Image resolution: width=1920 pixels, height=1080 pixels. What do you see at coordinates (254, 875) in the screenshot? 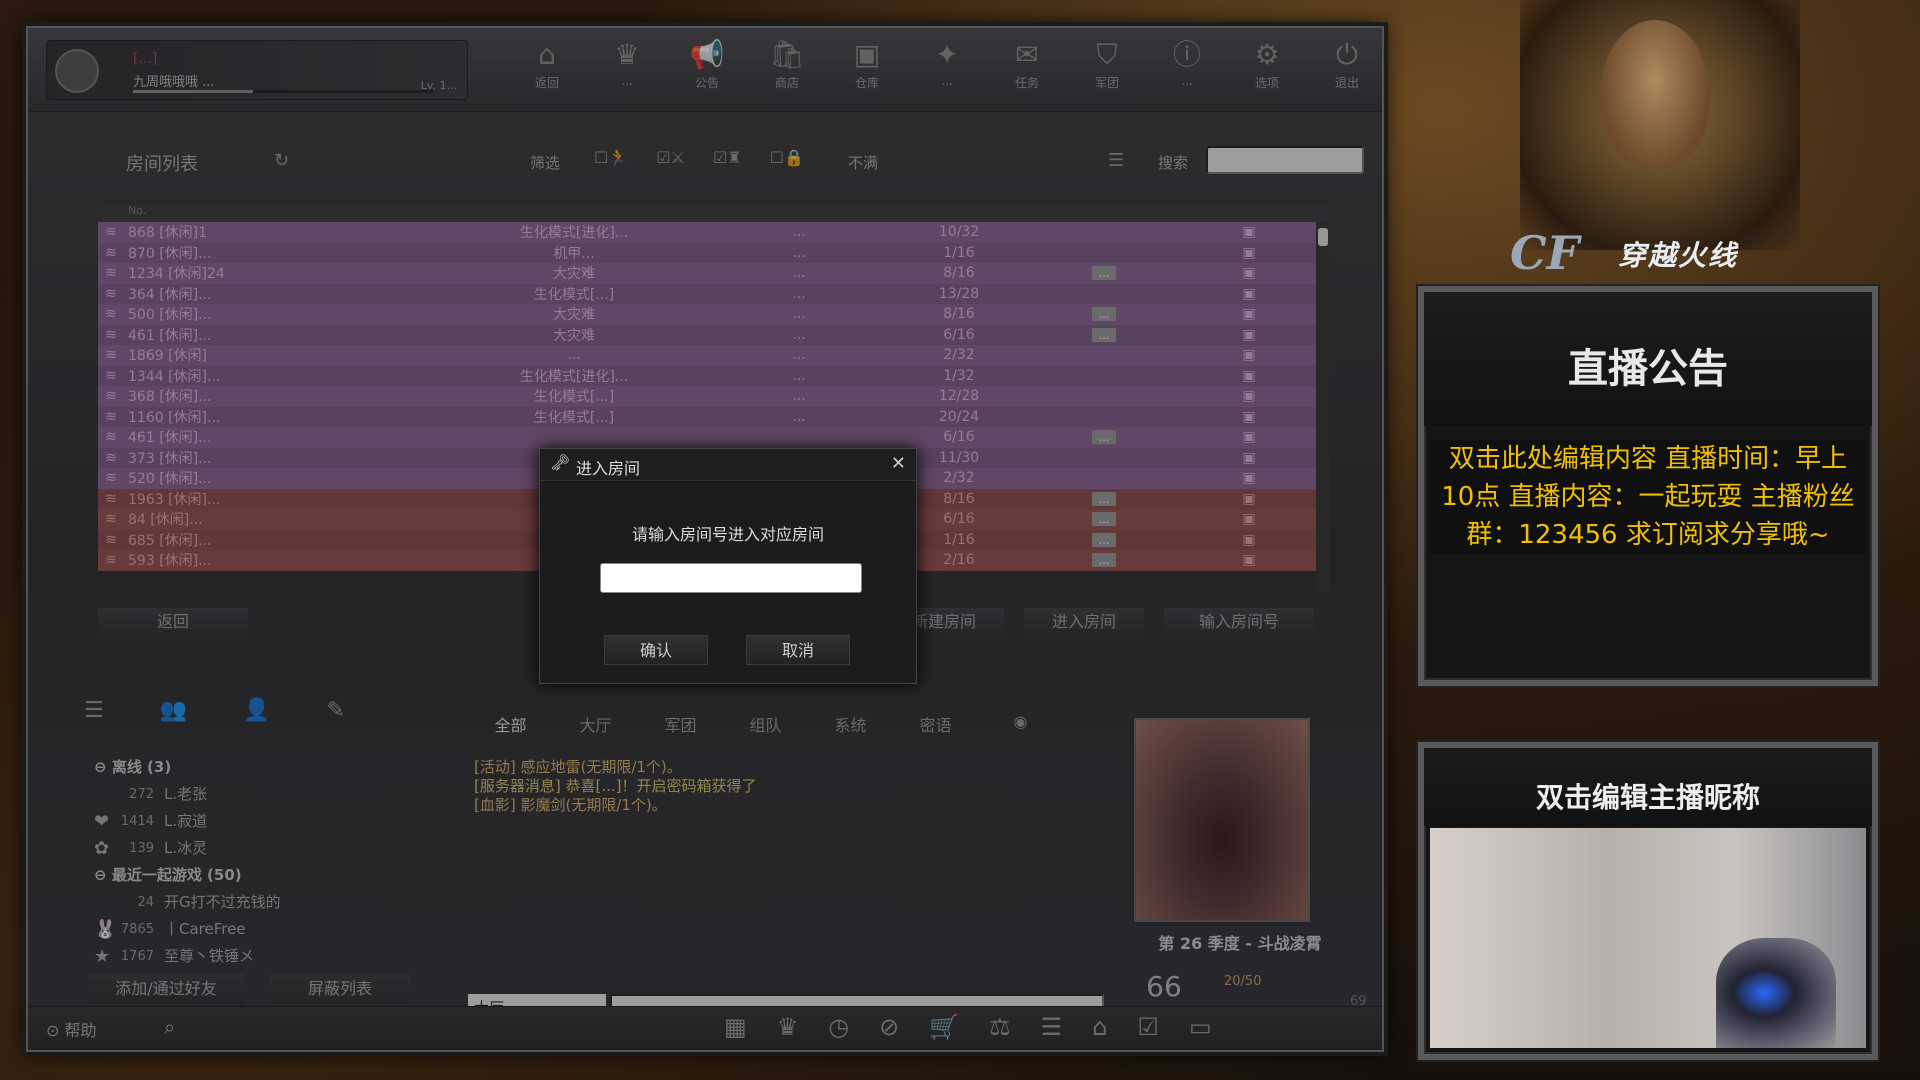
I see `friend-group: ⊖ 最近一起游戏 (50)` at bounding box center [254, 875].